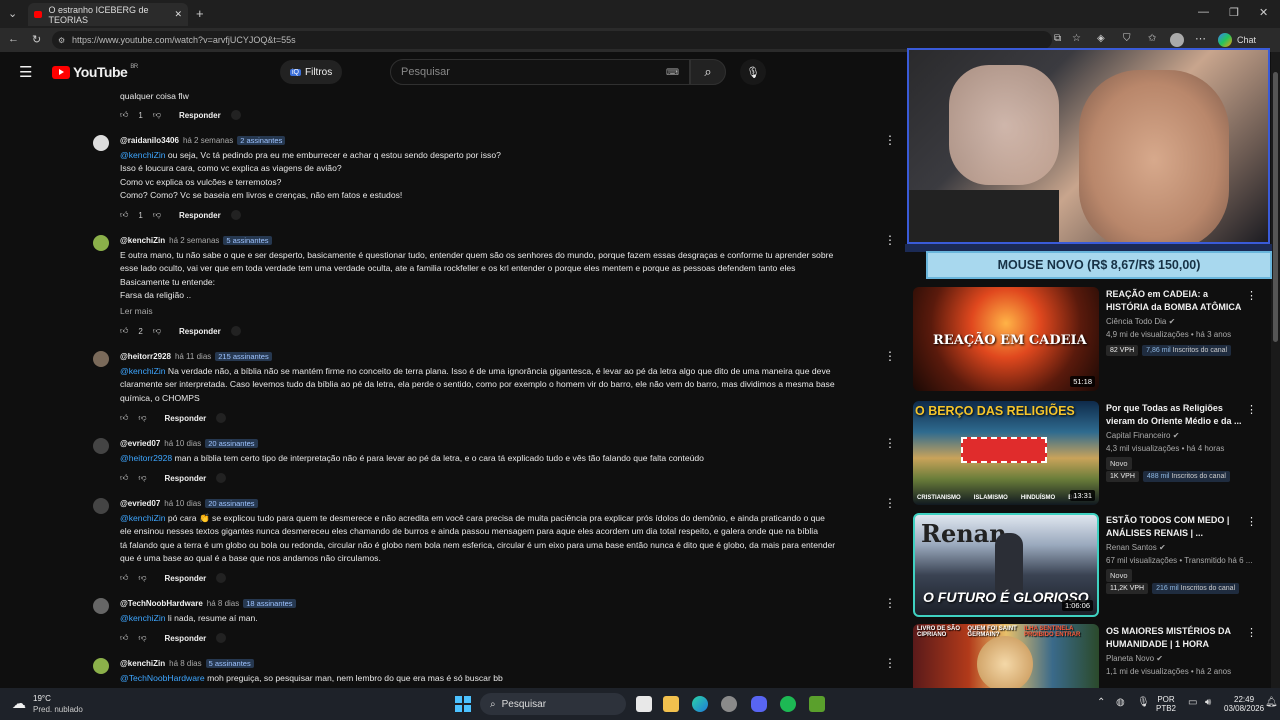  Describe the element at coordinates (644, 704) in the screenshot. I see `task-view-icon` at that location.